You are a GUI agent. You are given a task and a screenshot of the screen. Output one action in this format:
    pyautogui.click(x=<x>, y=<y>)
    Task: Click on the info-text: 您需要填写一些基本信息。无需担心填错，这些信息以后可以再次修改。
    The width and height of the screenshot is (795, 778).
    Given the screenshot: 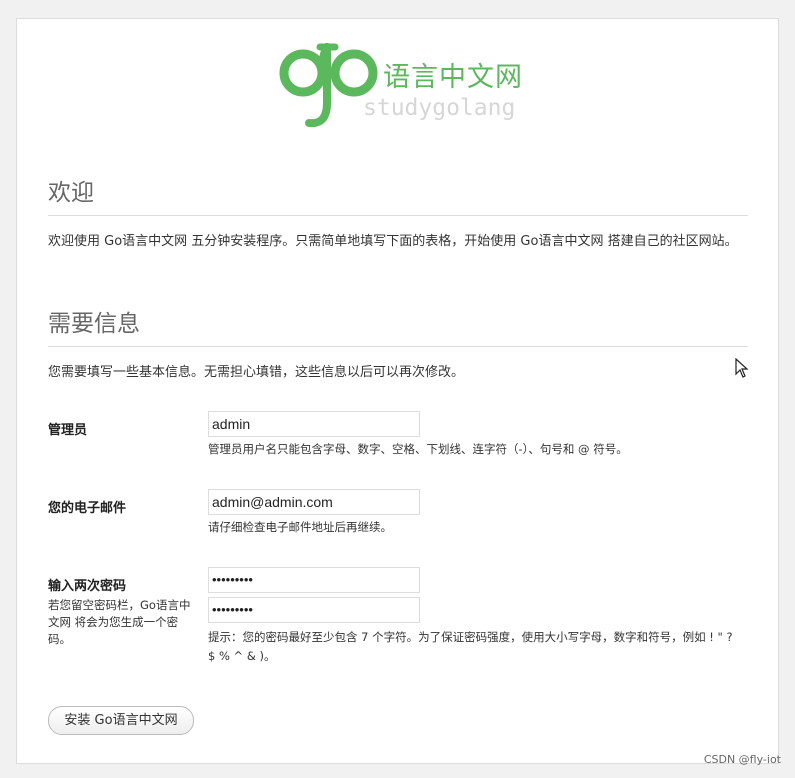 What is the action you would take?
    pyautogui.click(x=256, y=372)
    